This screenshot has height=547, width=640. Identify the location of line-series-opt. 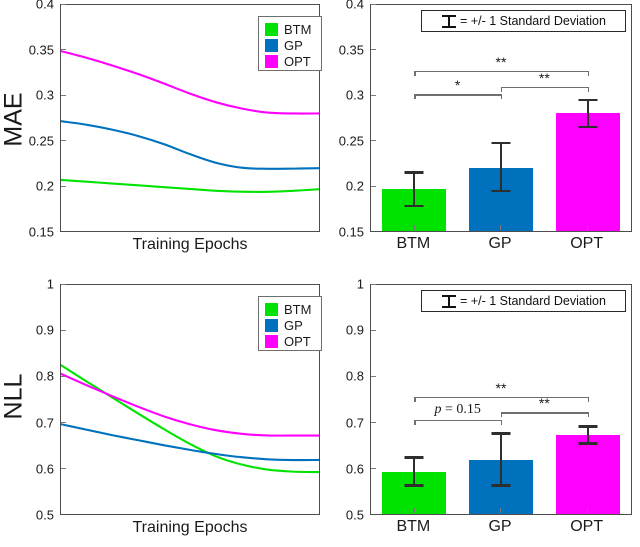
(190, 404).